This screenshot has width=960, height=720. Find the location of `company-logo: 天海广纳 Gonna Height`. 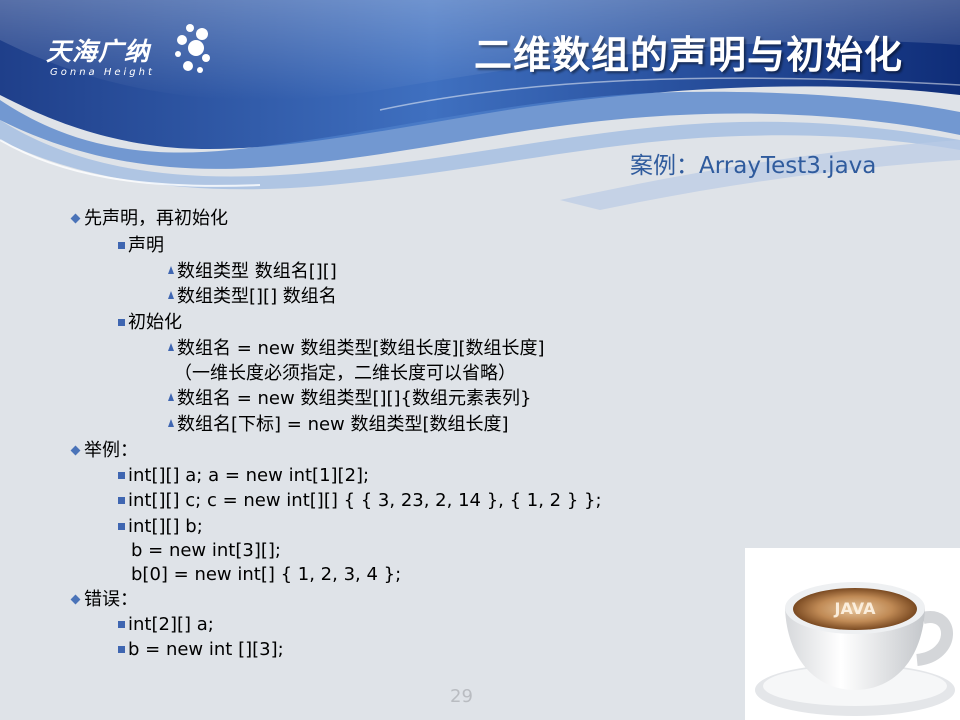

company-logo: 天海广纳 Gonna Height is located at coordinates (100, 55).